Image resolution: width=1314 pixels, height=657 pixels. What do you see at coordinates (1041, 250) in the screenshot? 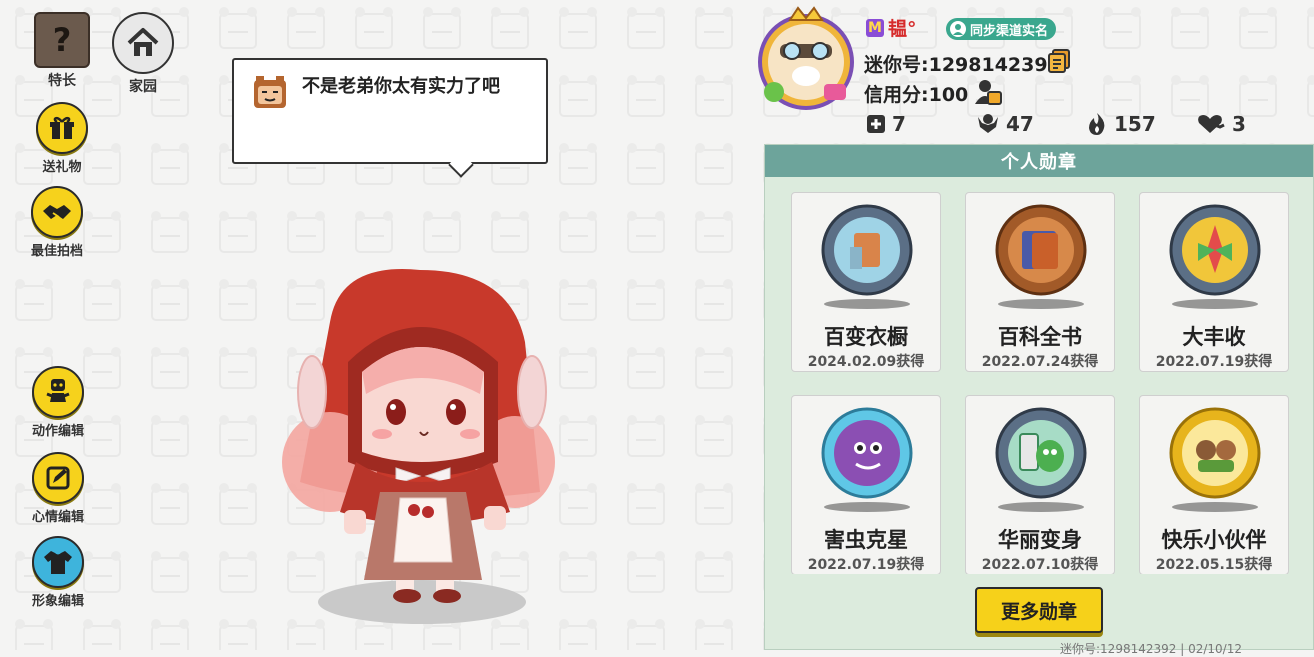
I see `encyclopedia-medal-icon` at bounding box center [1041, 250].